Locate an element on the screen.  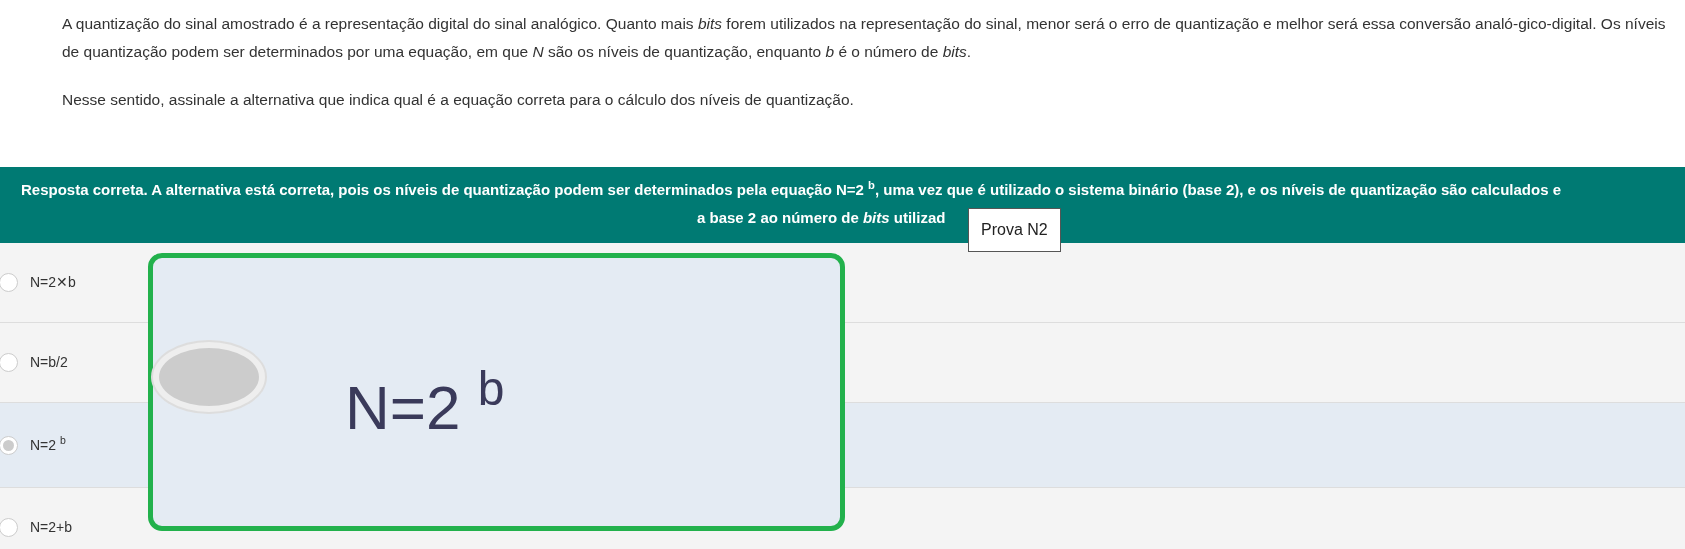
option-label: N=b/2 is located at coordinates (49, 362).